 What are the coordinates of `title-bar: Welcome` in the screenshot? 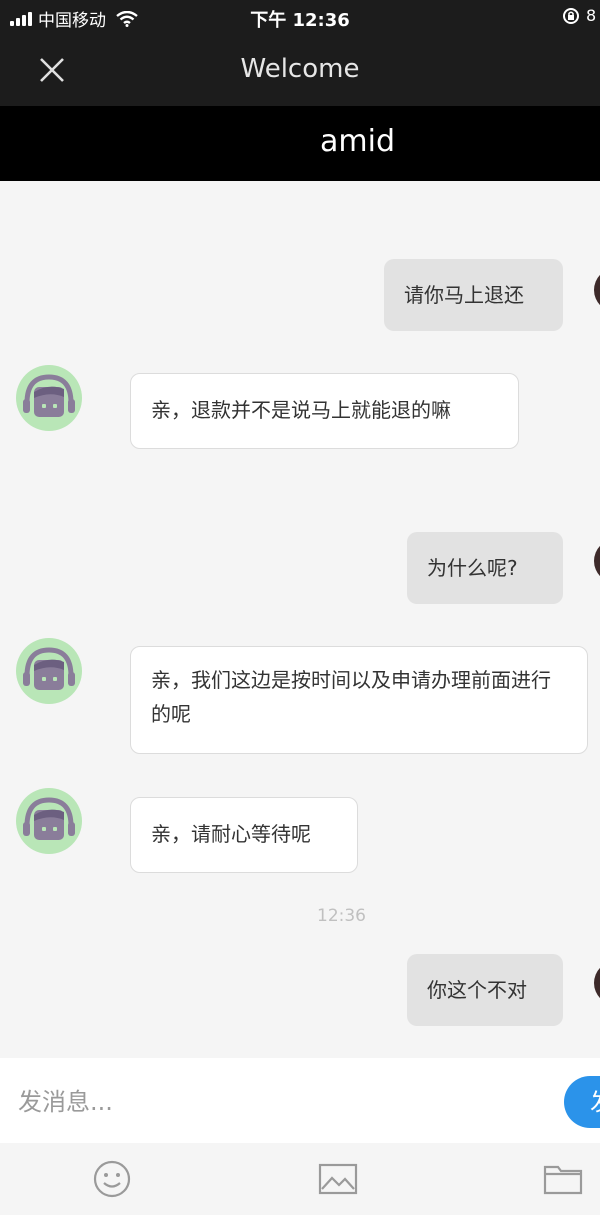 It's located at (300, 70).